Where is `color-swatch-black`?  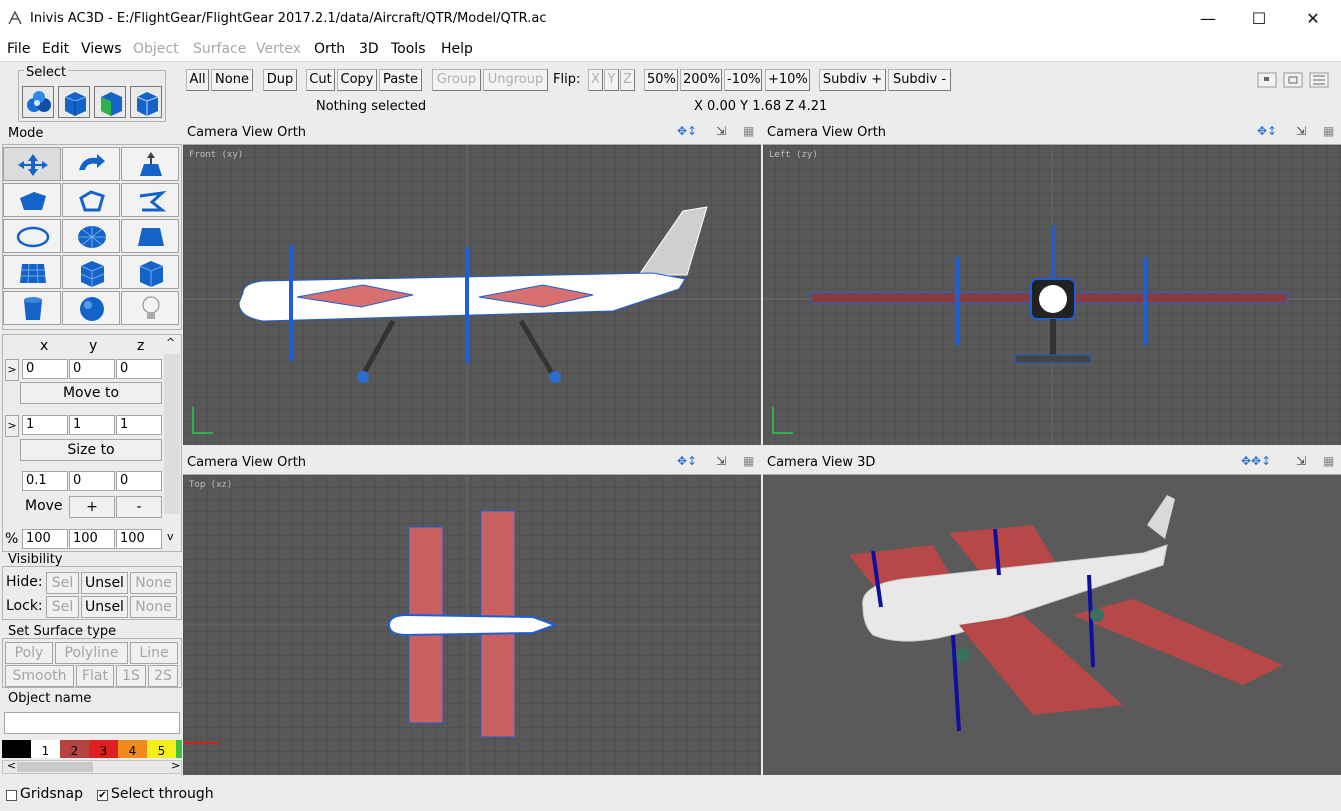
color-swatch-black is located at coordinates (16, 749).